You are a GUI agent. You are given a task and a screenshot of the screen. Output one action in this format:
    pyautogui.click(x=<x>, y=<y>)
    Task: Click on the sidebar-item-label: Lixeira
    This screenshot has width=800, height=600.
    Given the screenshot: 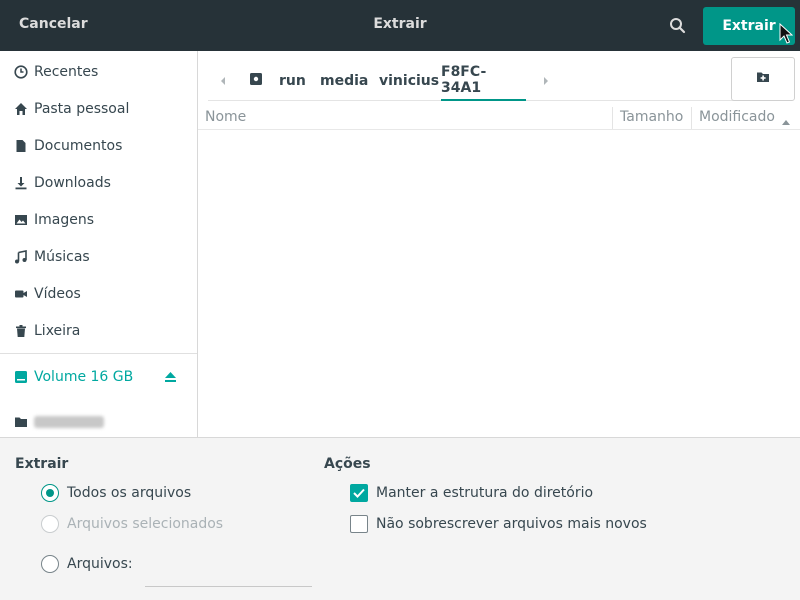 What is the action you would take?
    pyautogui.click(x=57, y=331)
    